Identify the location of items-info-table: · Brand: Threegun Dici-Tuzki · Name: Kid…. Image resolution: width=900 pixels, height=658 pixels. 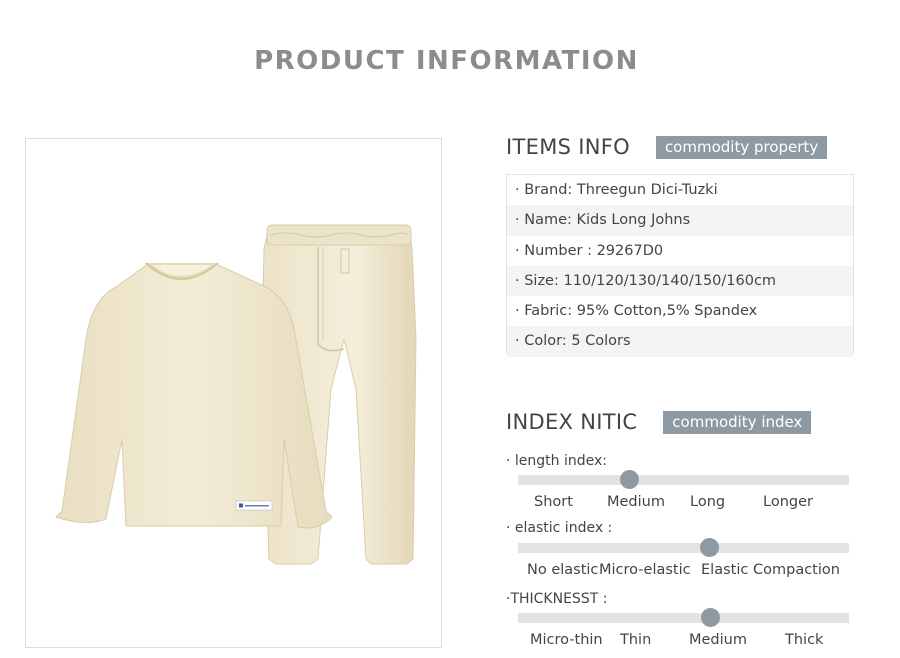
(680, 265).